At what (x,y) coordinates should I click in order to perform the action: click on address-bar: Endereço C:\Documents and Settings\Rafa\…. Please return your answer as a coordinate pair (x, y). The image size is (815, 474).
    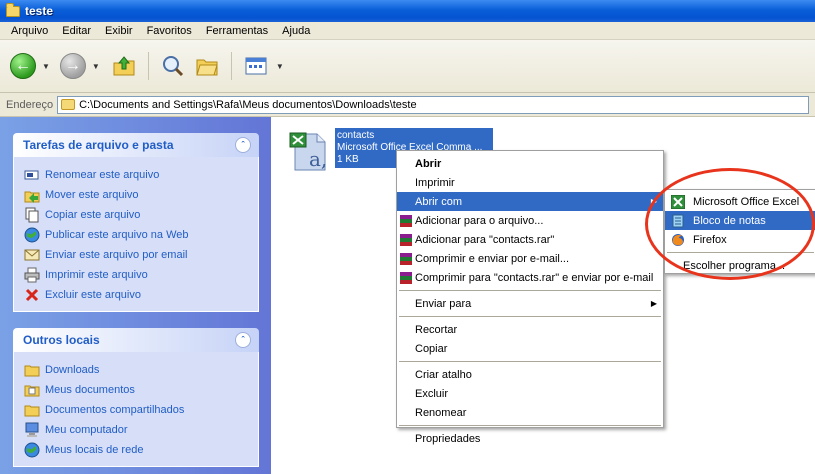
    Looking at the image, I should click on (407, 105).